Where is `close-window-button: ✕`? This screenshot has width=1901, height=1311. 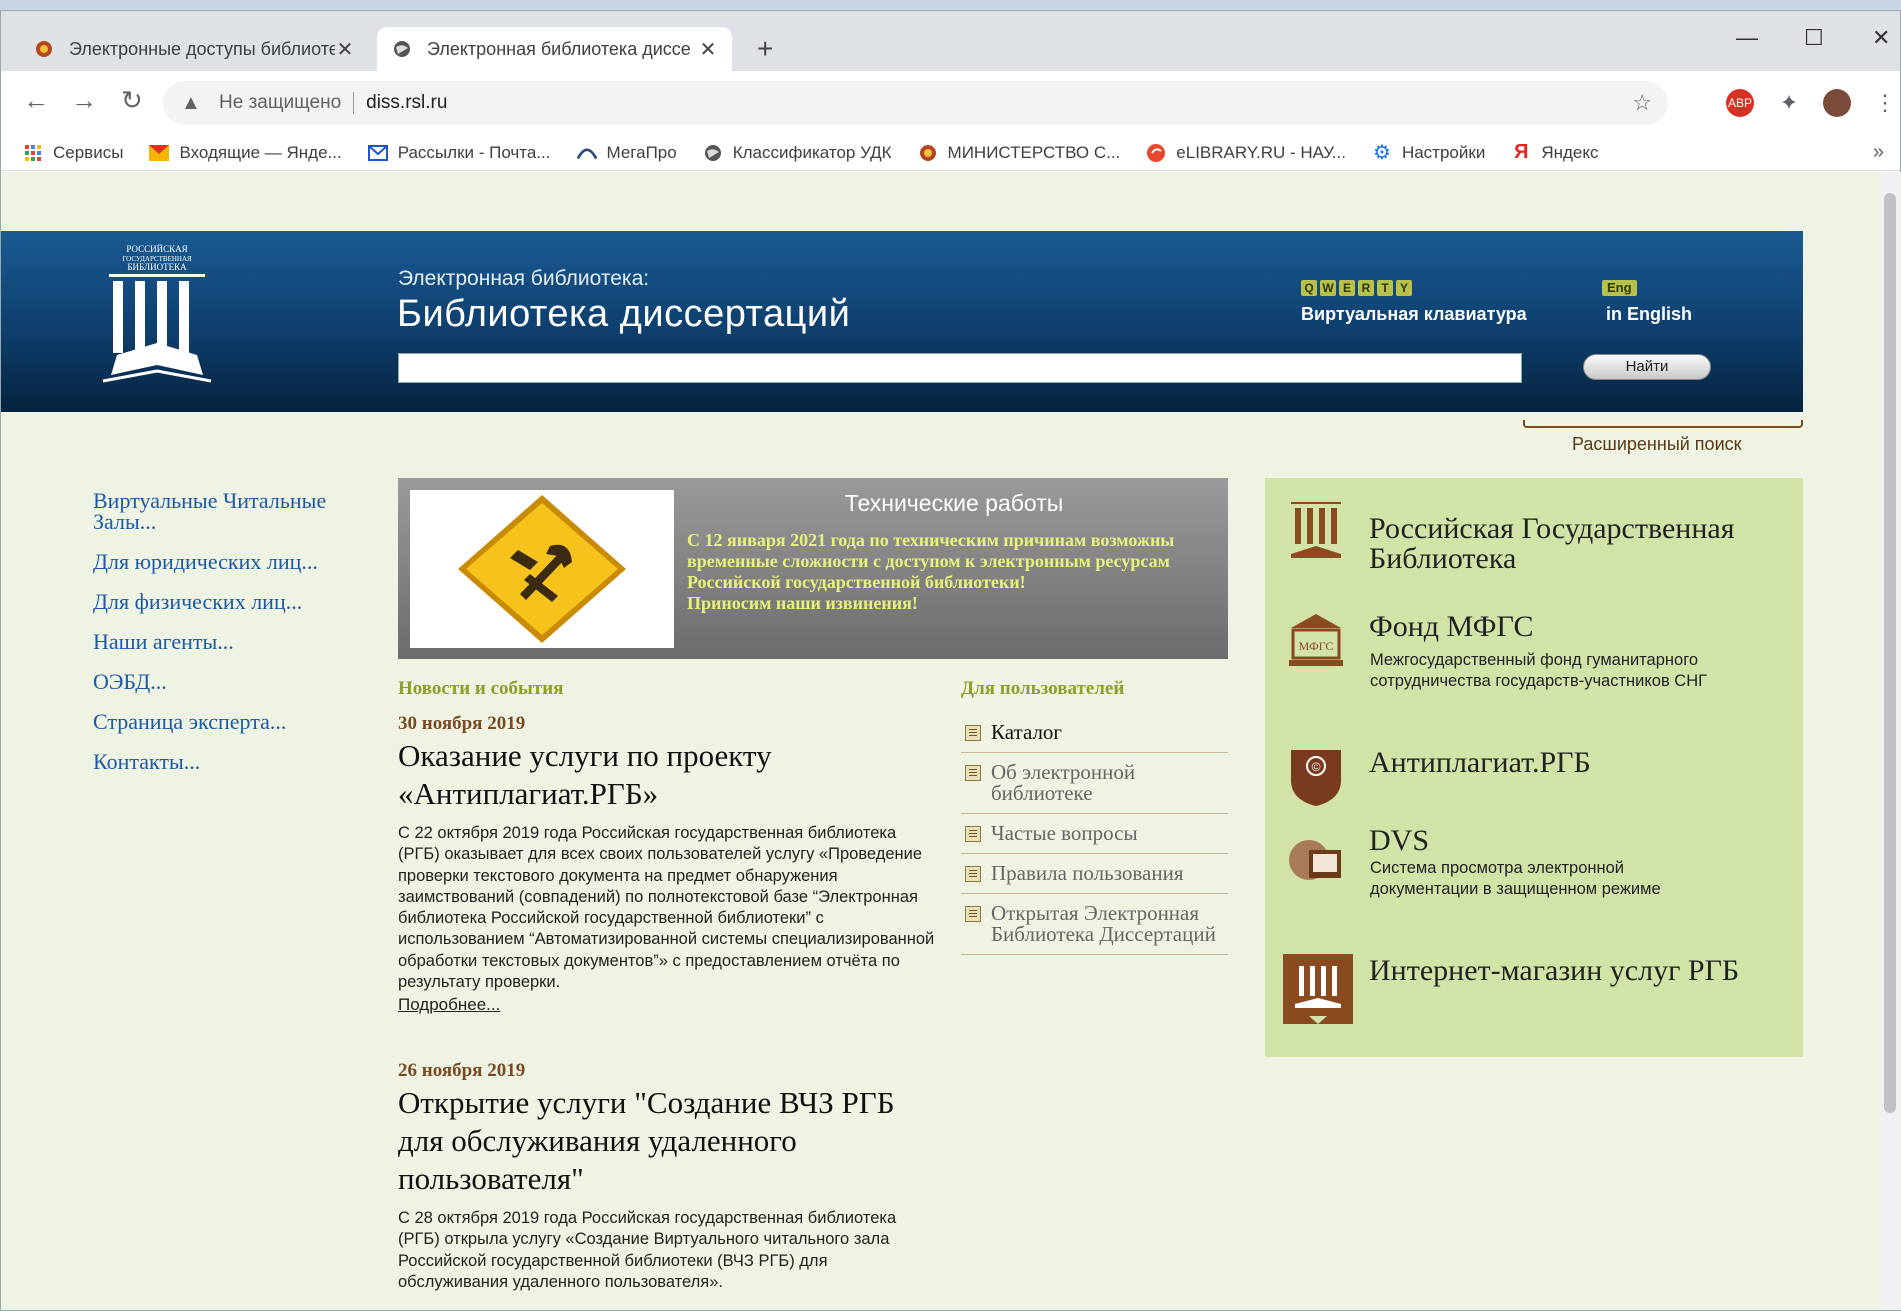 close-window-button: ✕ is located at coordinates (1881, 38).